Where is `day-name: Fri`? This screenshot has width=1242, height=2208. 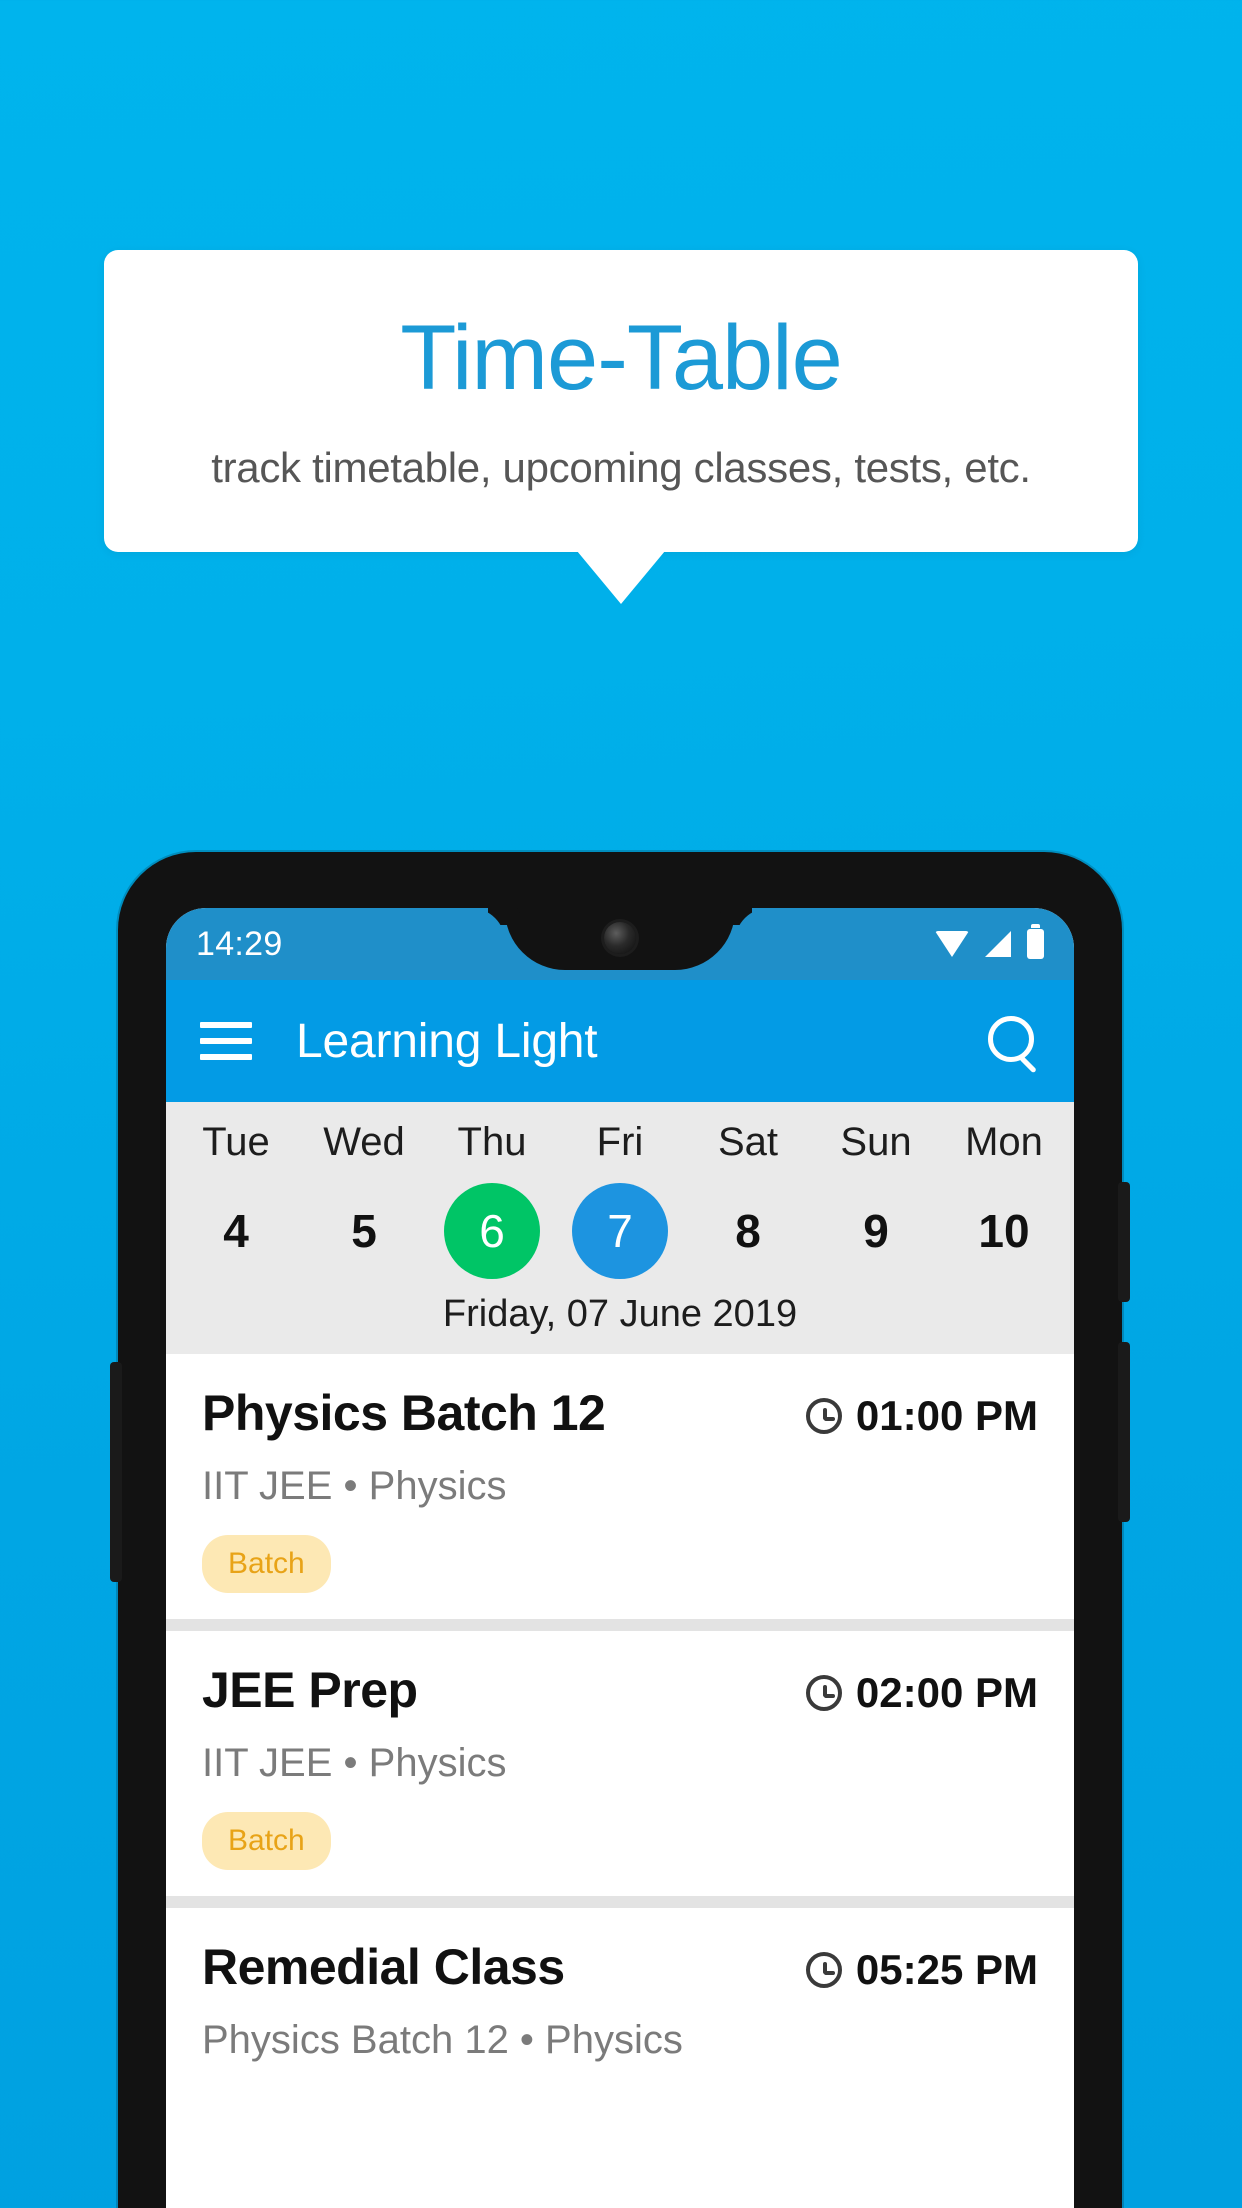 day-name: Fri is located at coordinates (620, 1142).